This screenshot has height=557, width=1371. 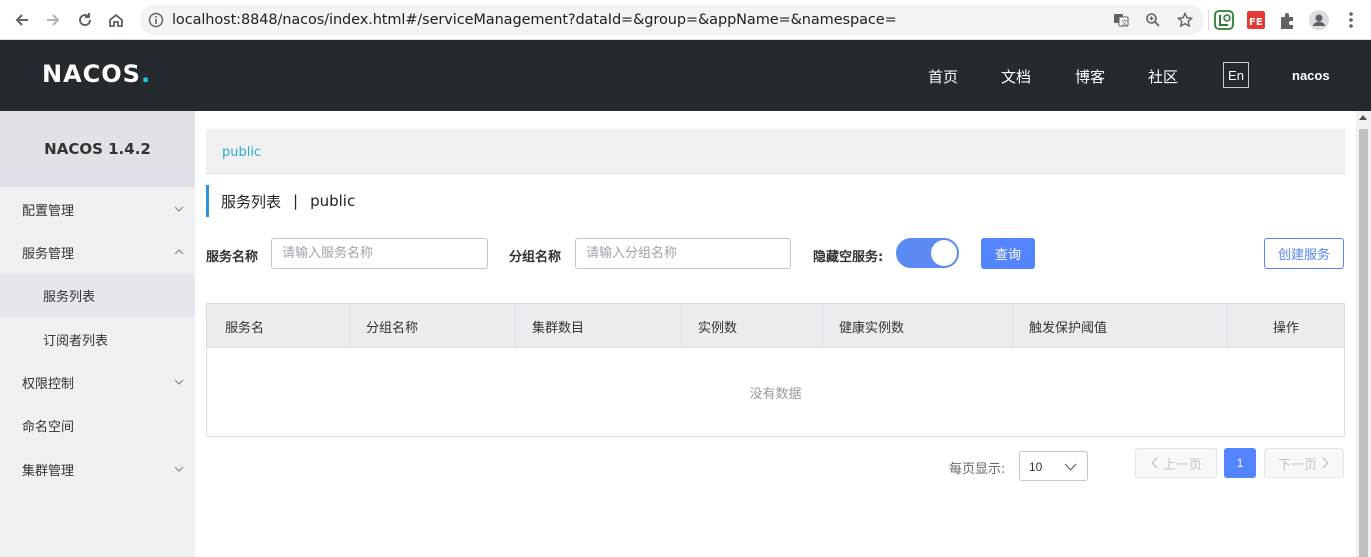 What do you see at coordinates (1236, 75) in the screenshot?
I see `language-switch-button: En` at bounding box center [1236, 75].